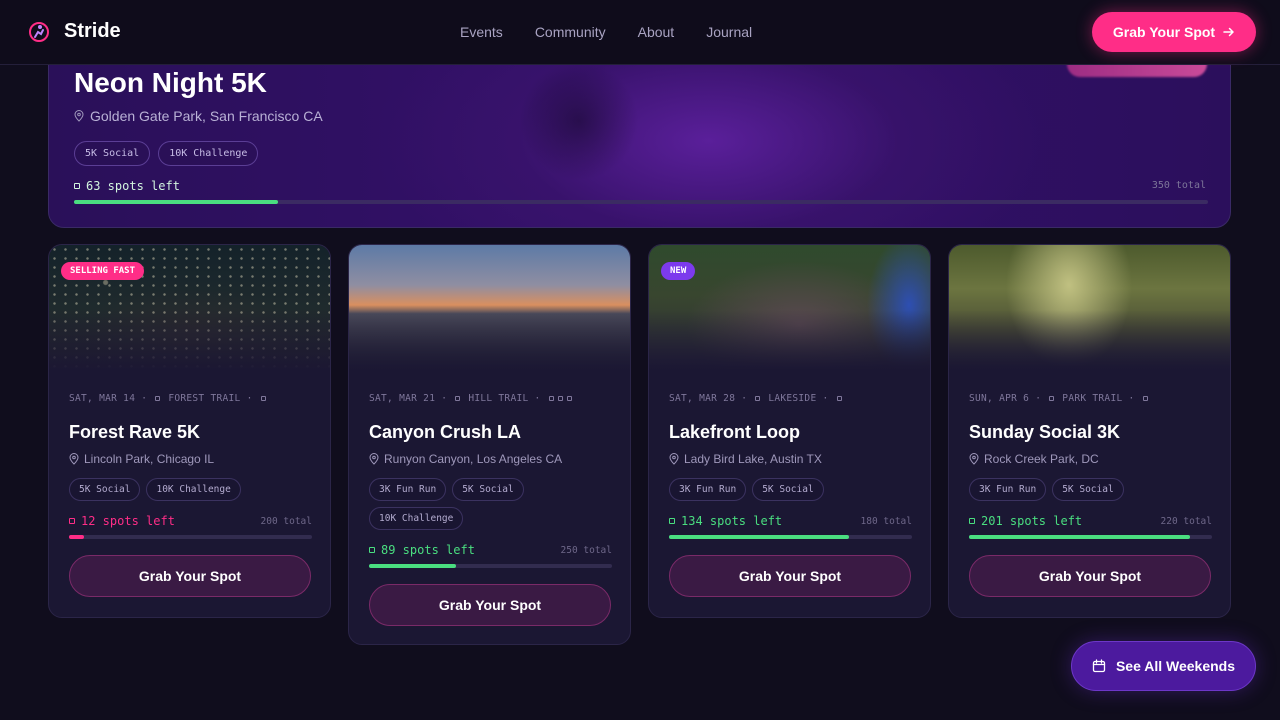  I want to click on spots-left-text: 89 spots left, so click(428, 550).